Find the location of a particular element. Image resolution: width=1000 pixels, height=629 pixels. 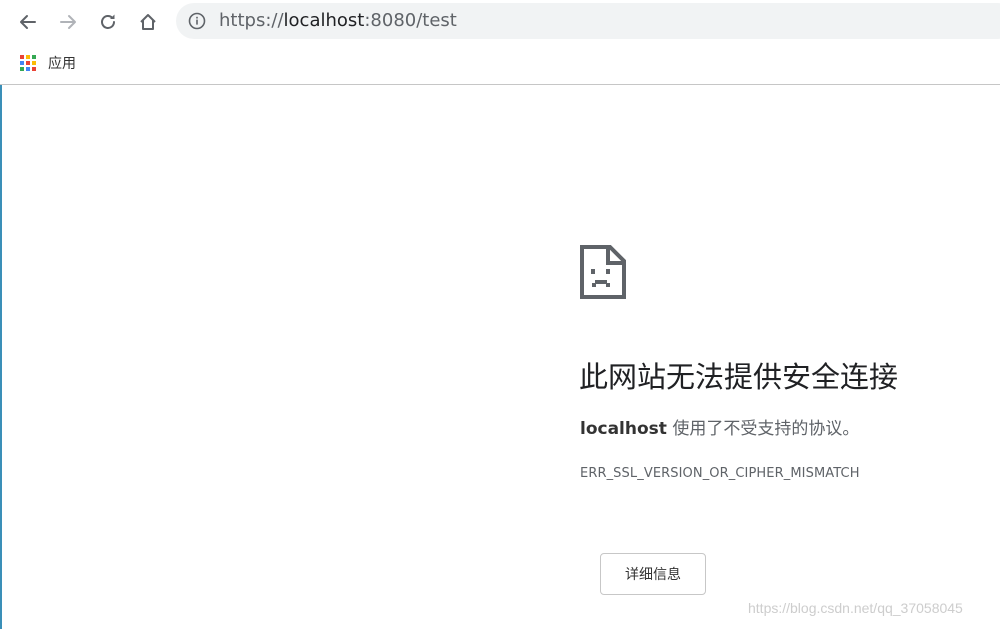

back-button is located at coordinates (28, 22).